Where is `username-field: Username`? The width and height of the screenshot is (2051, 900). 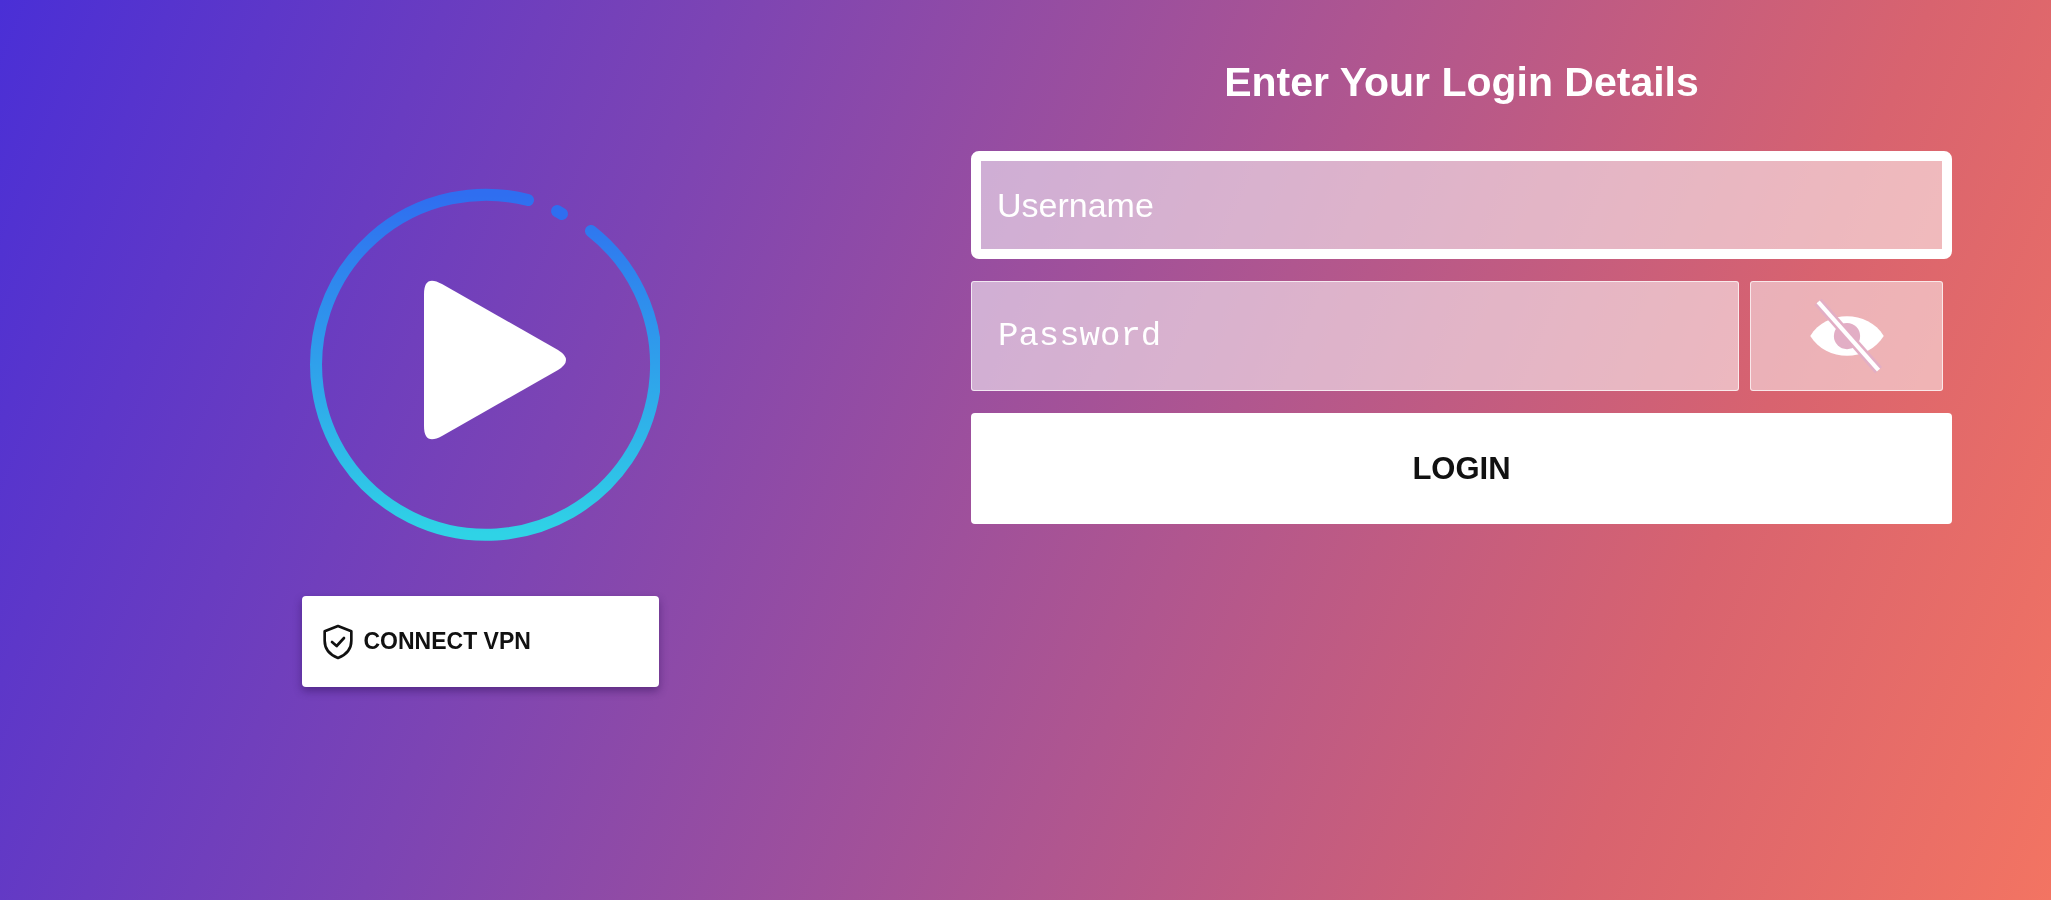 username-field: Username is located at coordinates (1461, 205).